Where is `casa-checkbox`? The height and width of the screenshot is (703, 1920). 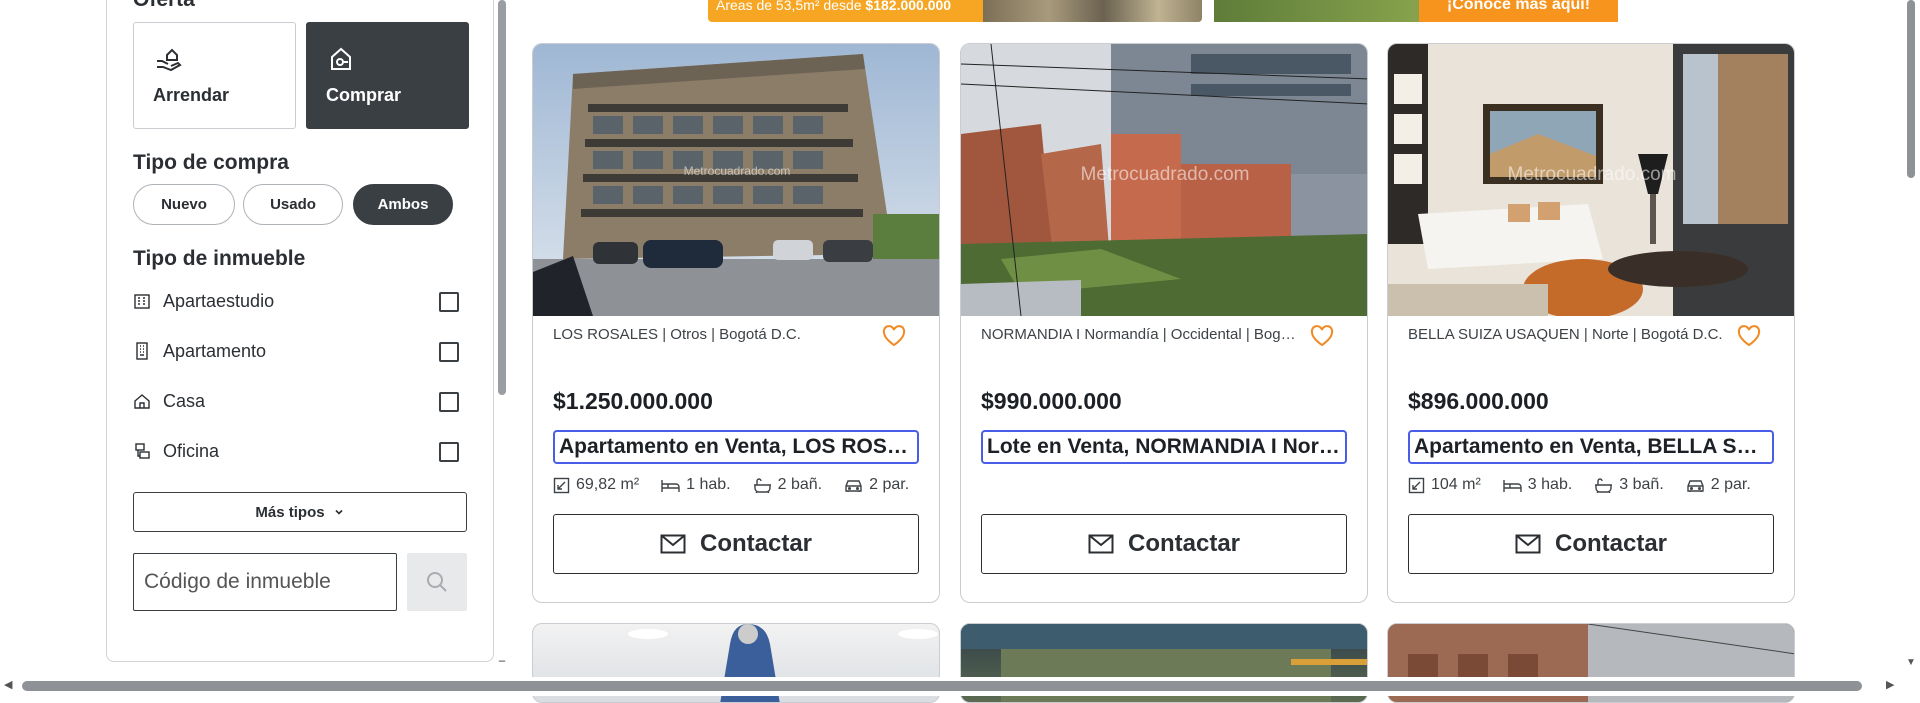
casa-checkbox is located at coordinates (449, 402).